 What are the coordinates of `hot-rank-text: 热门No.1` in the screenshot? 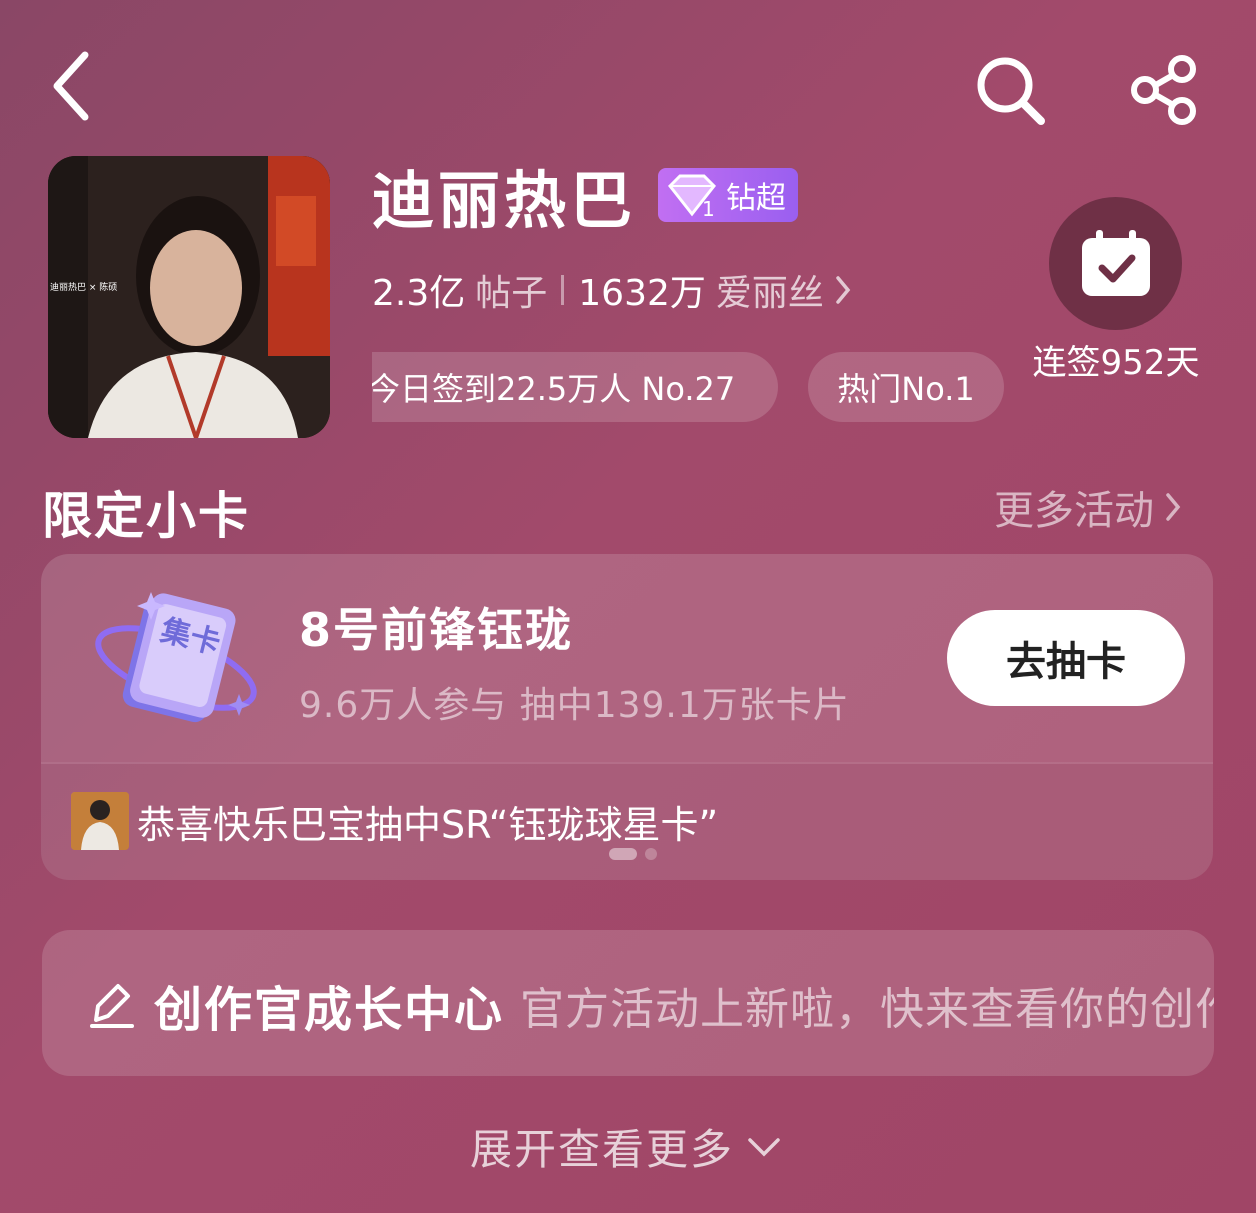 It's located at (906, 389).